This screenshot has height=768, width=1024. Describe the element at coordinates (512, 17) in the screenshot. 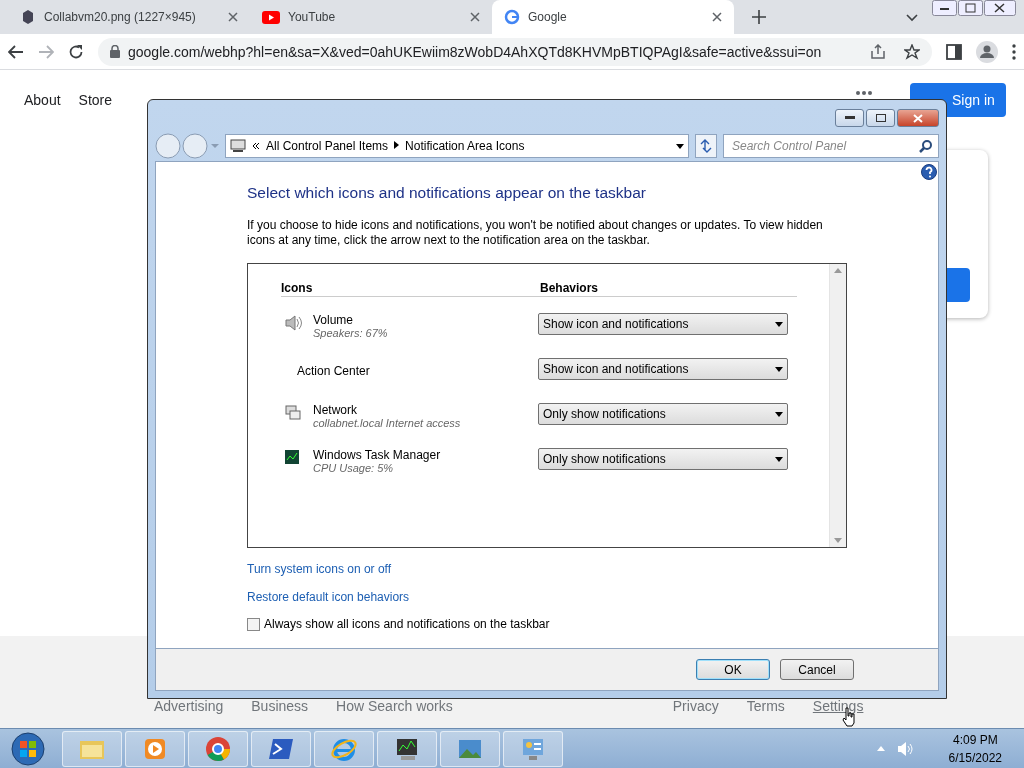

I see `g-logo-icon` at that location.